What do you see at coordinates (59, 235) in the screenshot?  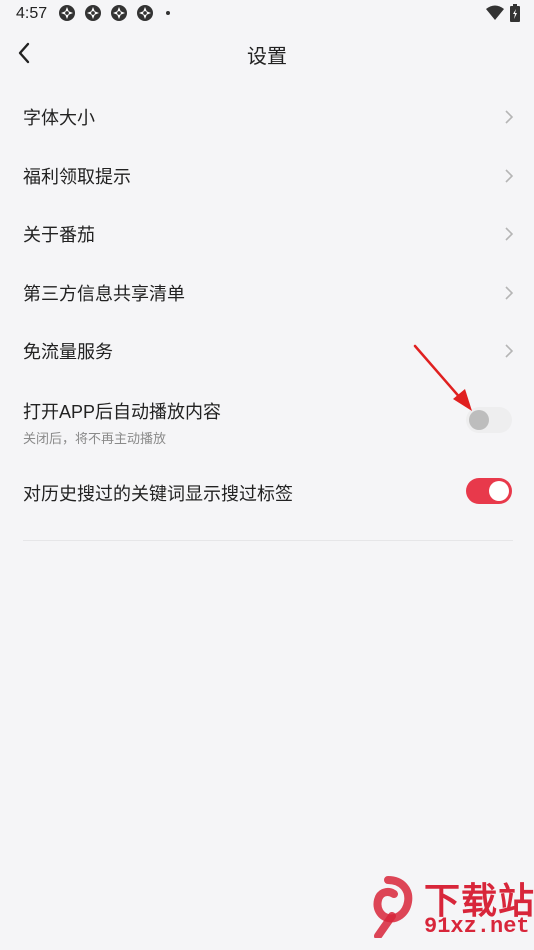 I see `settings-item-label: 关于番茄` at bounding box center [59, 235].